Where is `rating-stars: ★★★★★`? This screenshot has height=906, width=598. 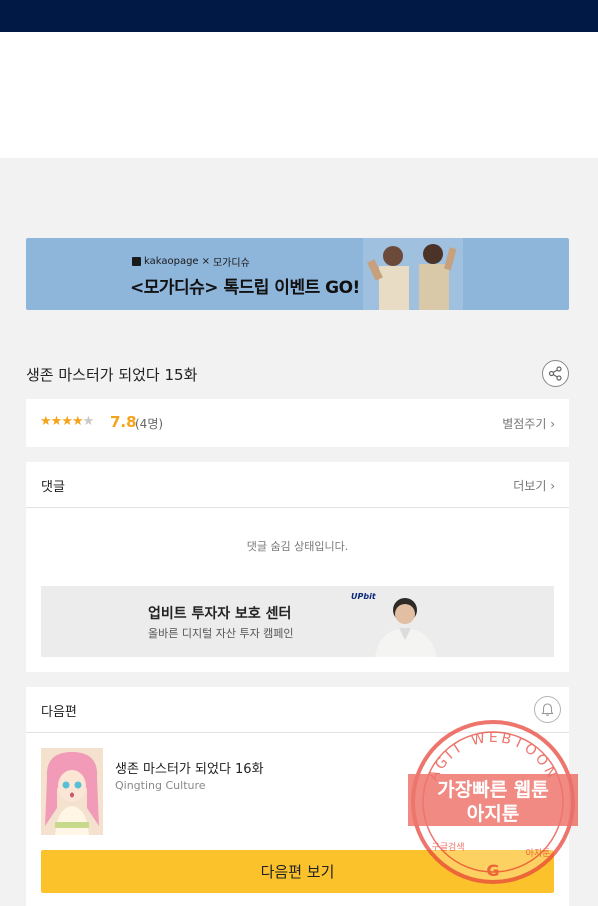 rating-stars: ★★★★★ is located at coordinates (67, 421).